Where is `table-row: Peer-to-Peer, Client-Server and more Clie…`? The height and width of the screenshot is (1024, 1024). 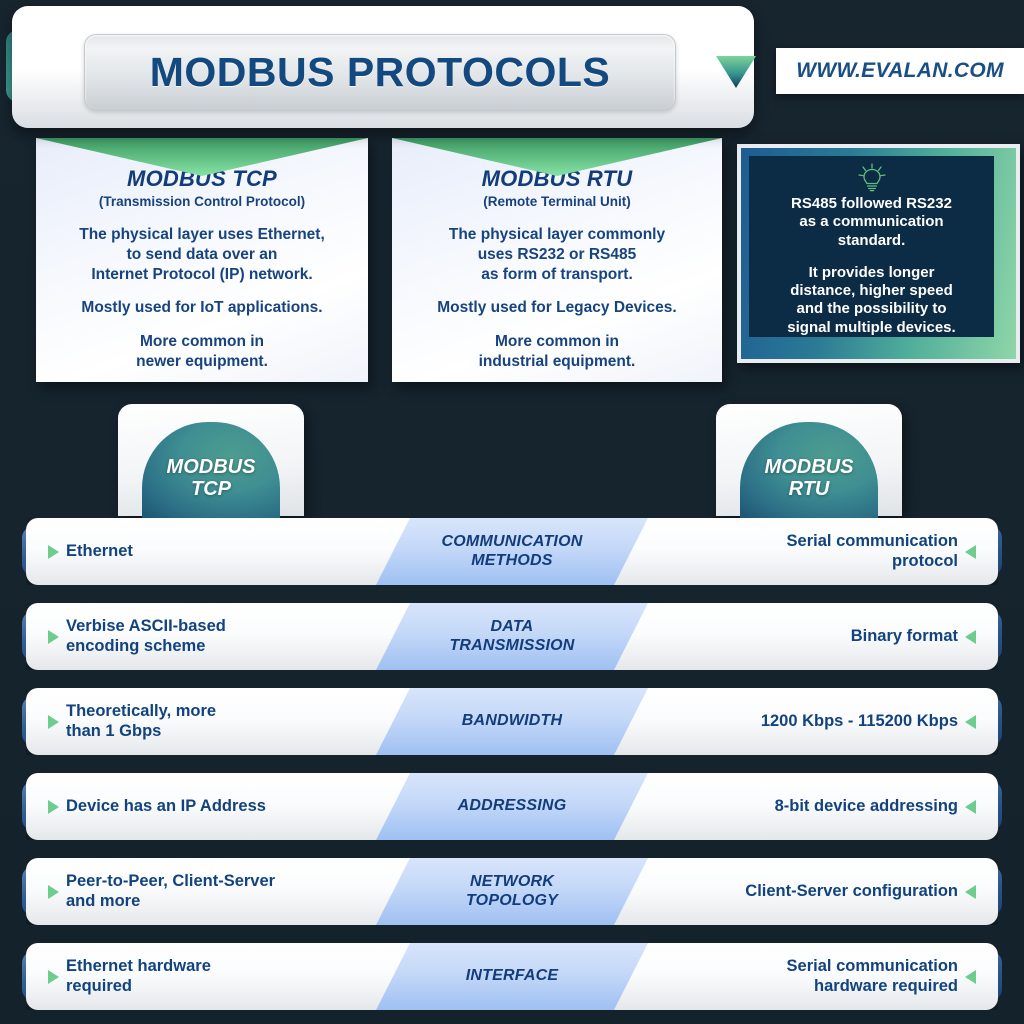
table-row: Peer-to-Peer, Client-Server and more Clie… is located at coordinates (512, 890).